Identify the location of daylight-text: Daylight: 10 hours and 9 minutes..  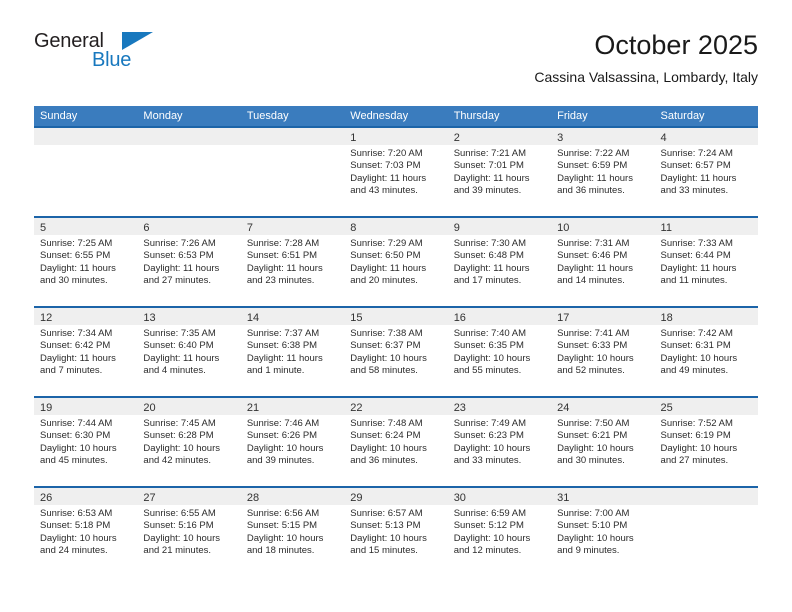
(595, 544).